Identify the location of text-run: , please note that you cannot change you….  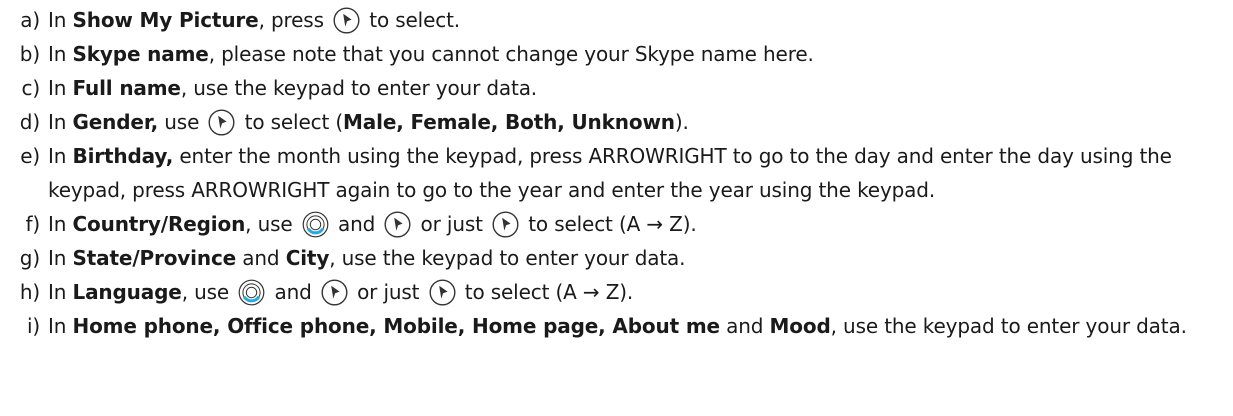
(511, 54).